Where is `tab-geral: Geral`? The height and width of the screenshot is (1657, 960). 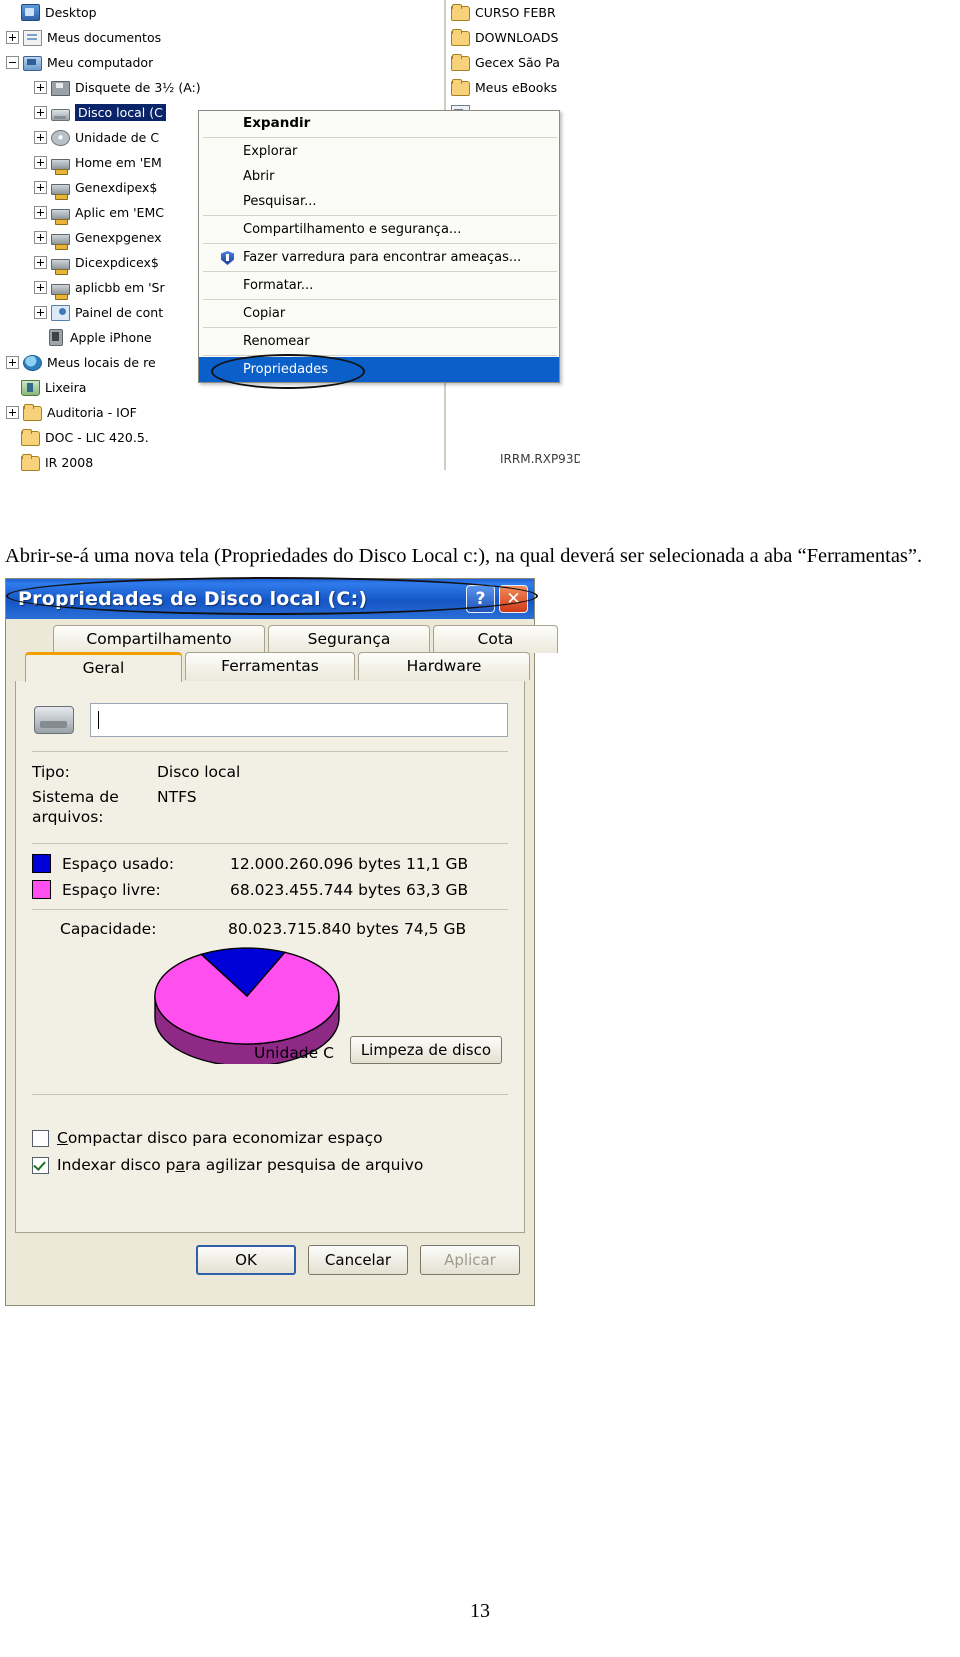
tab-geral: Geral is located at coordinates (103, 667).